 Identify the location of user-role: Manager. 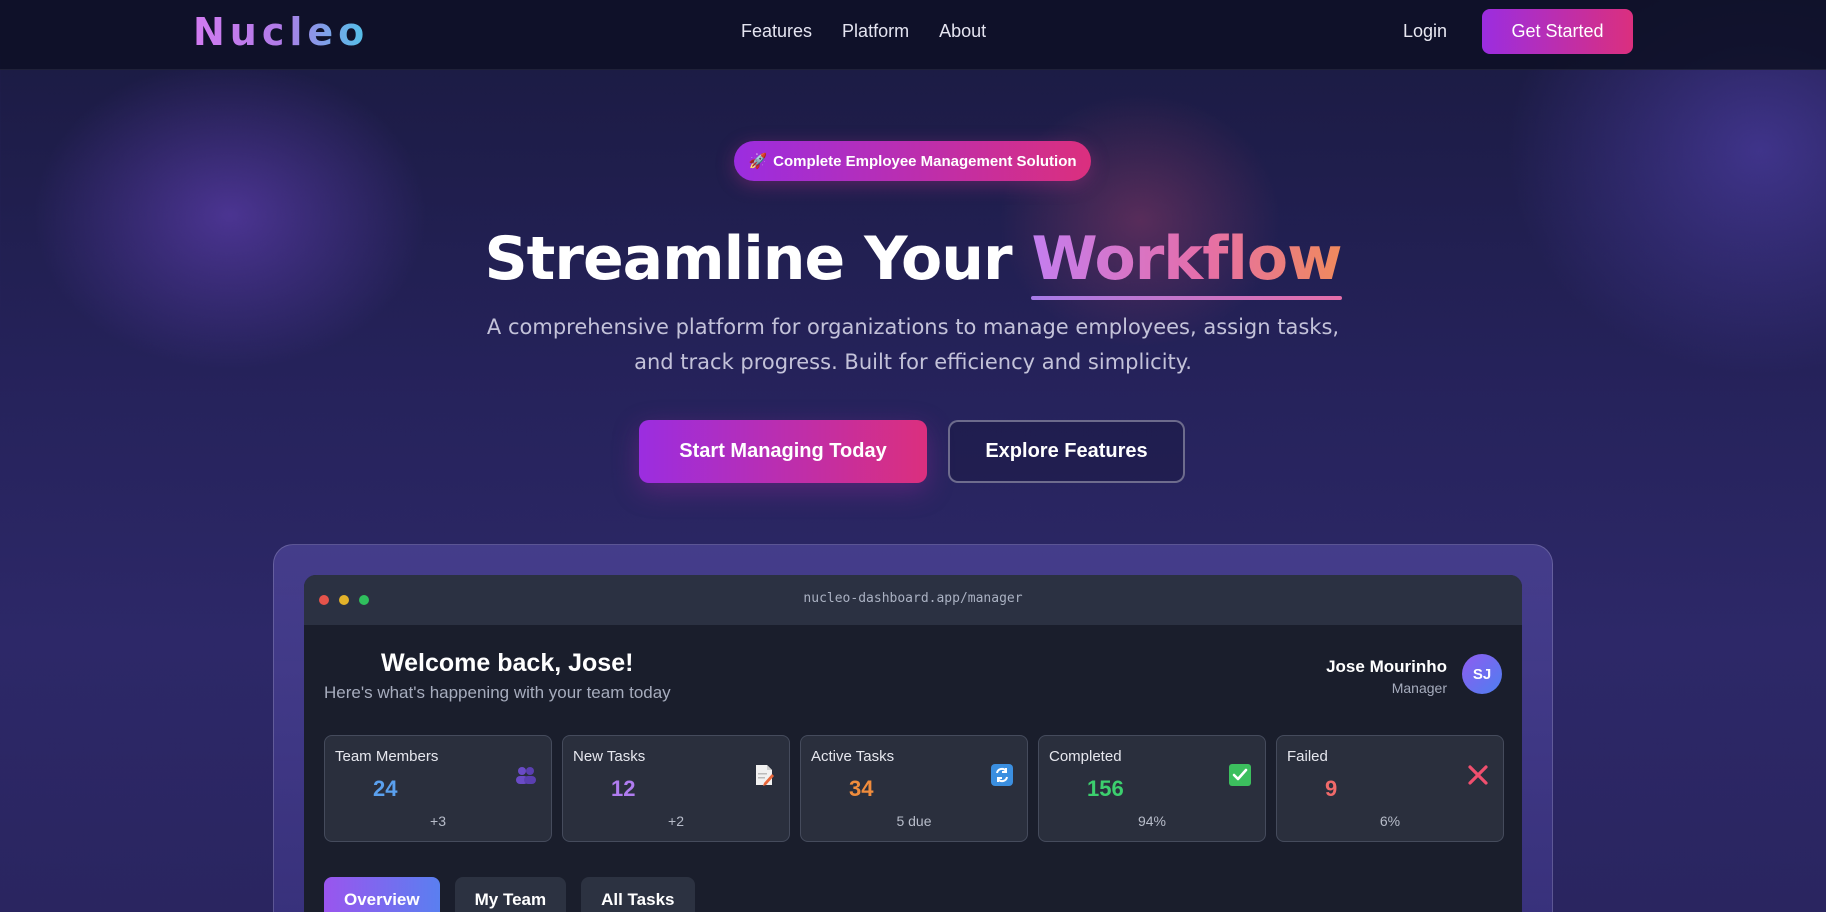
(1419, 688).